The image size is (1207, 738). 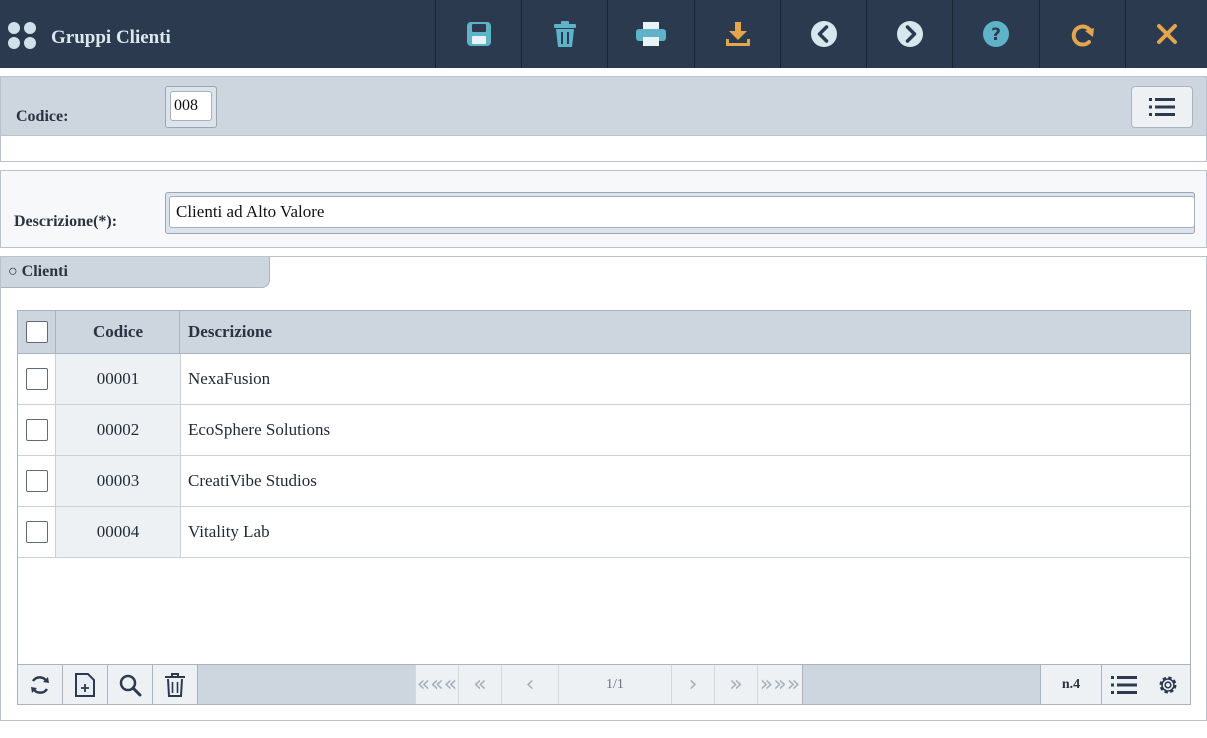 I want to click on descrizione-panel: Descrizione(*):, so click(x=603, y=209).